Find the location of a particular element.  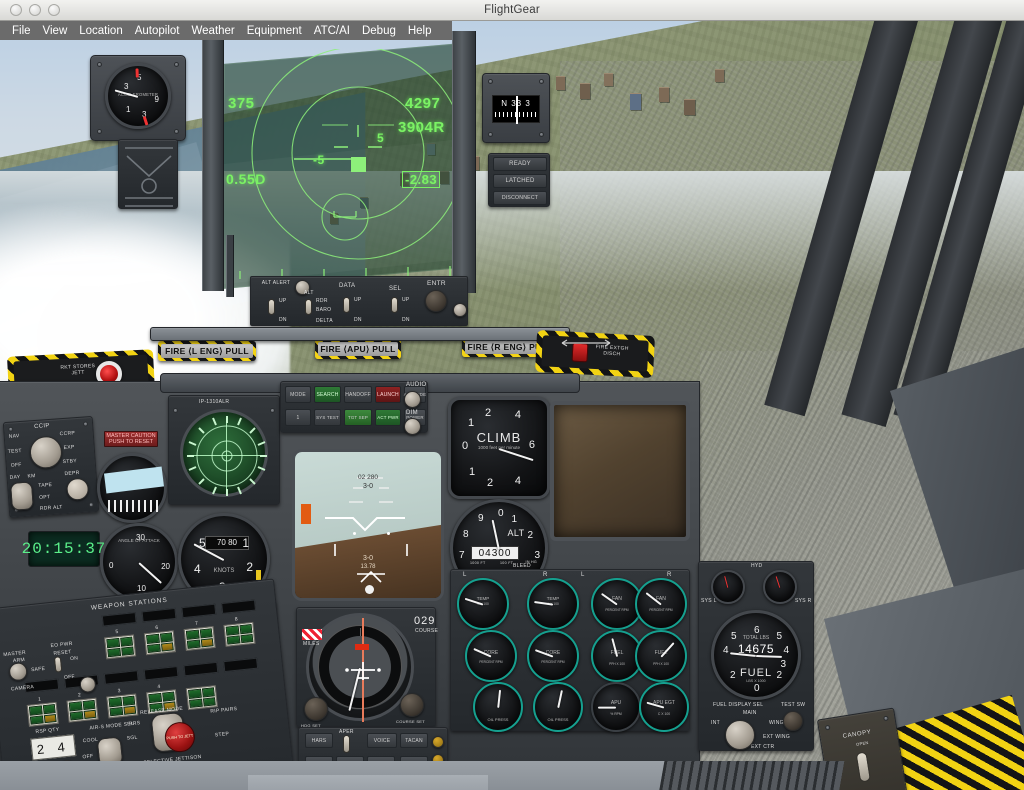

data-switch is located at coordinates (346, 305).